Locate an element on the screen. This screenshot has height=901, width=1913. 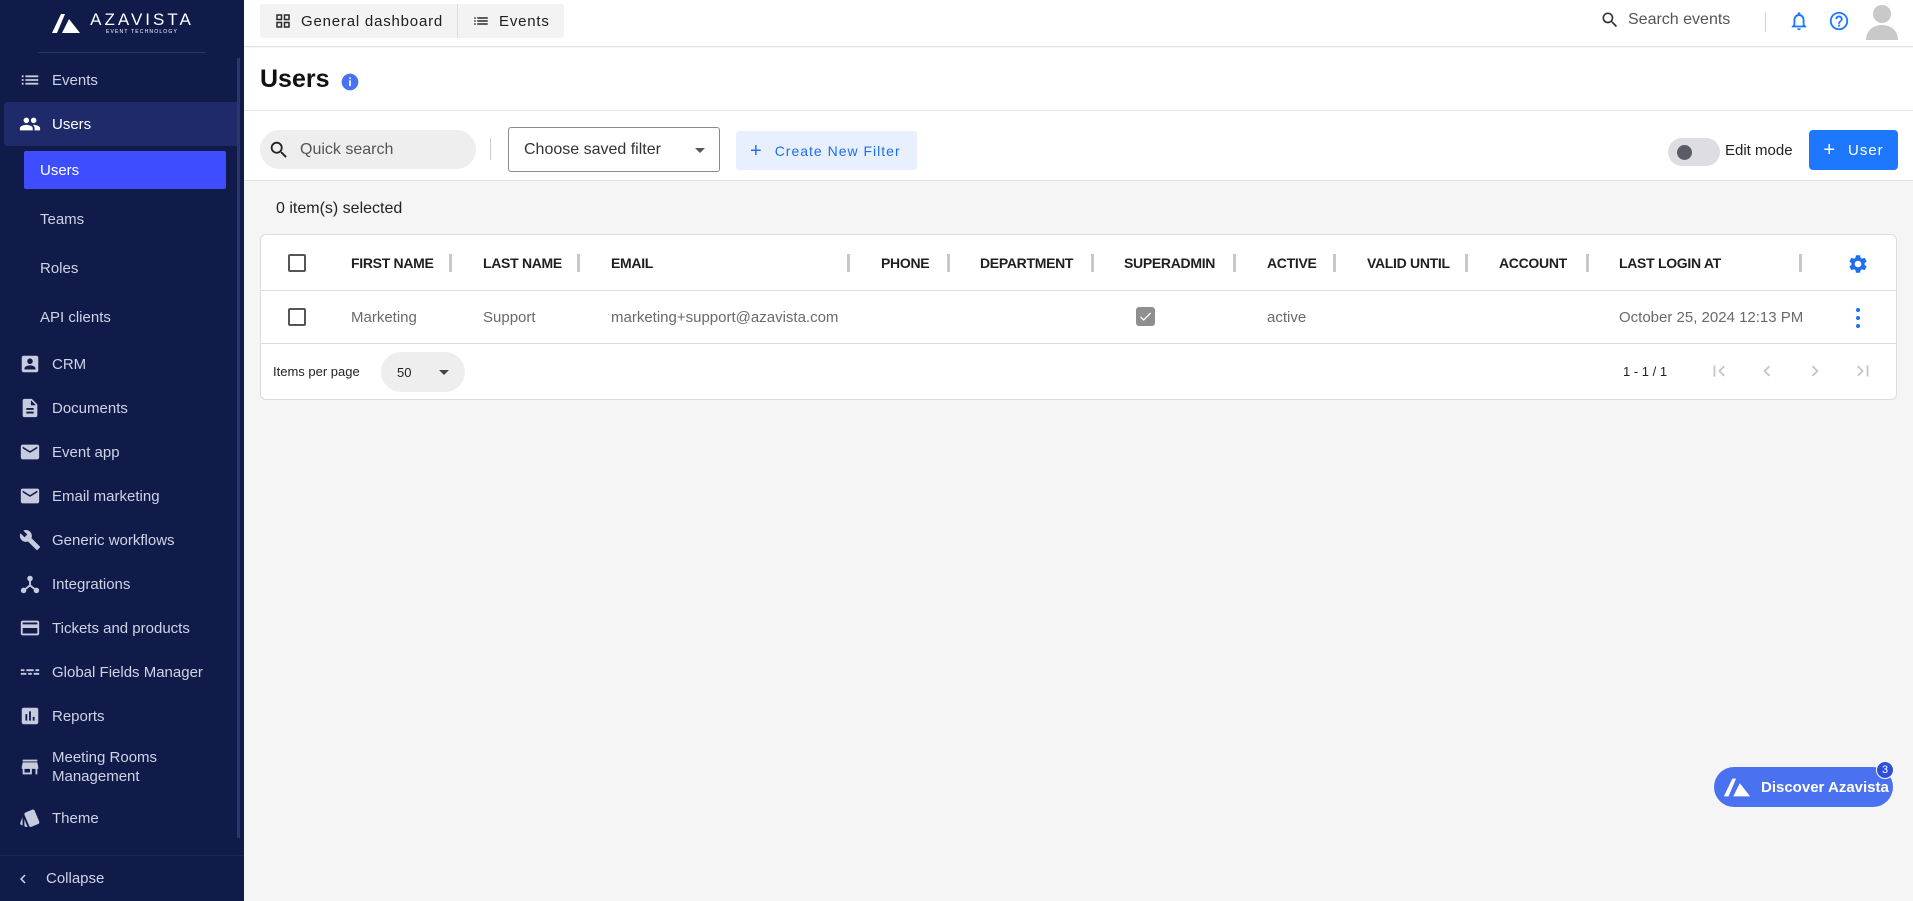
add-user-button: + User is located at coordinates (1853, 150).